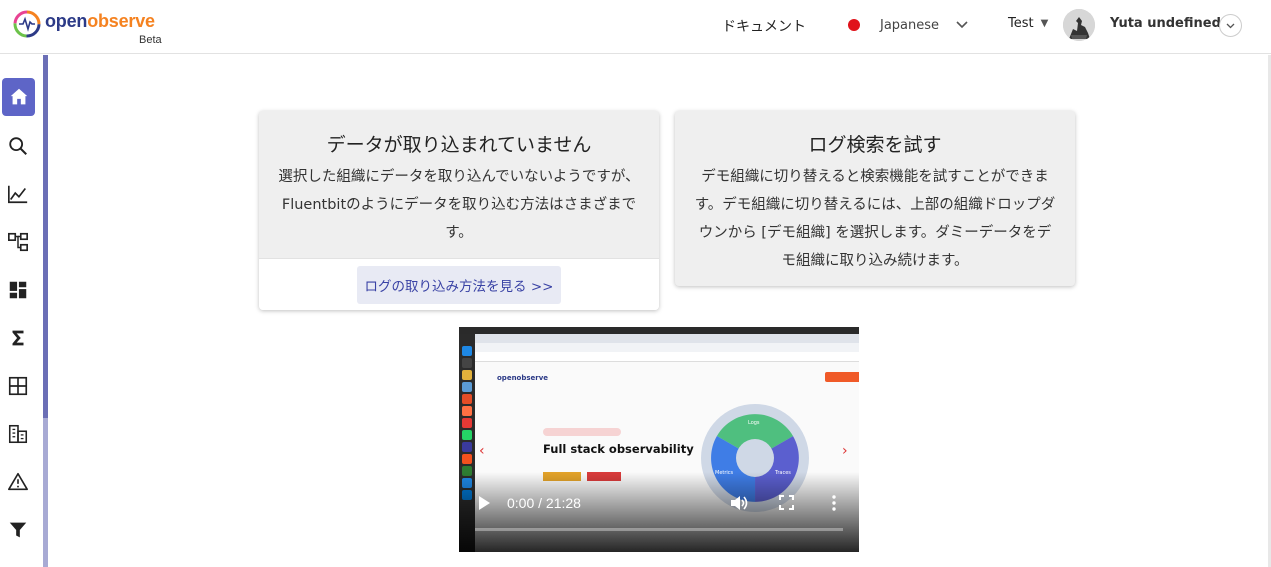 This screenshot has height=567, width=1271. I want to click on sidebar-item-functions, so click(18, 338).